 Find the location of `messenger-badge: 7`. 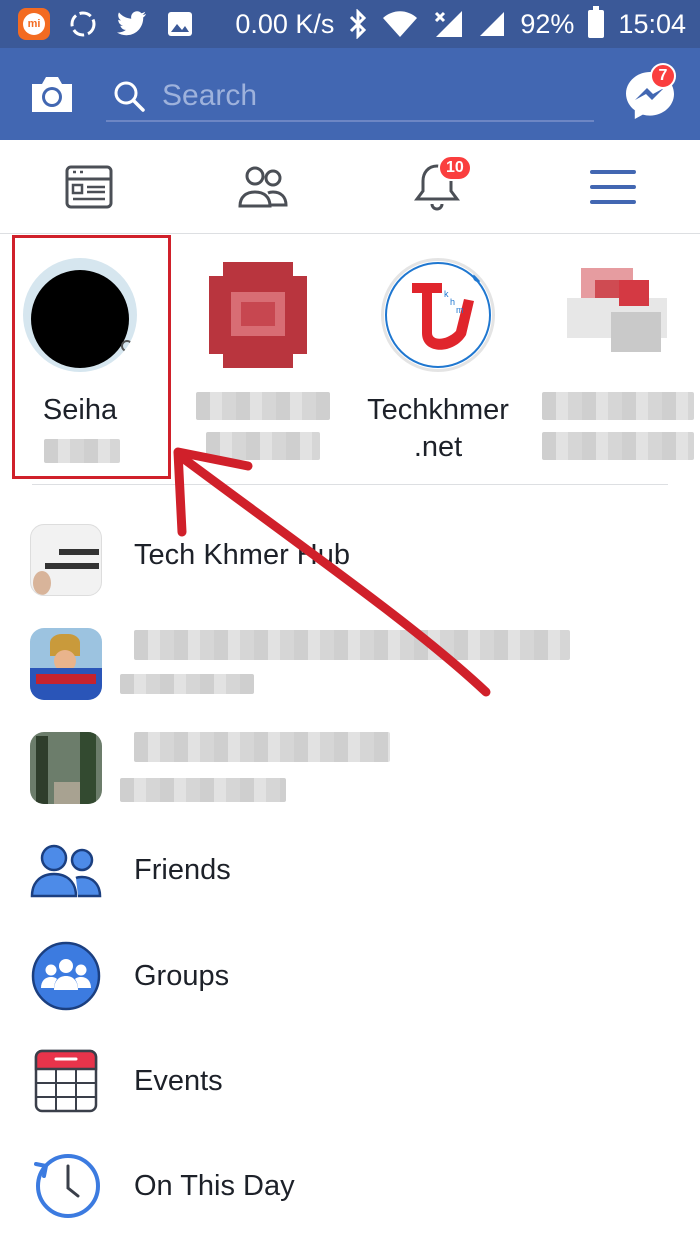

messenger-badge: 7 is located at coordinates (663, 76).